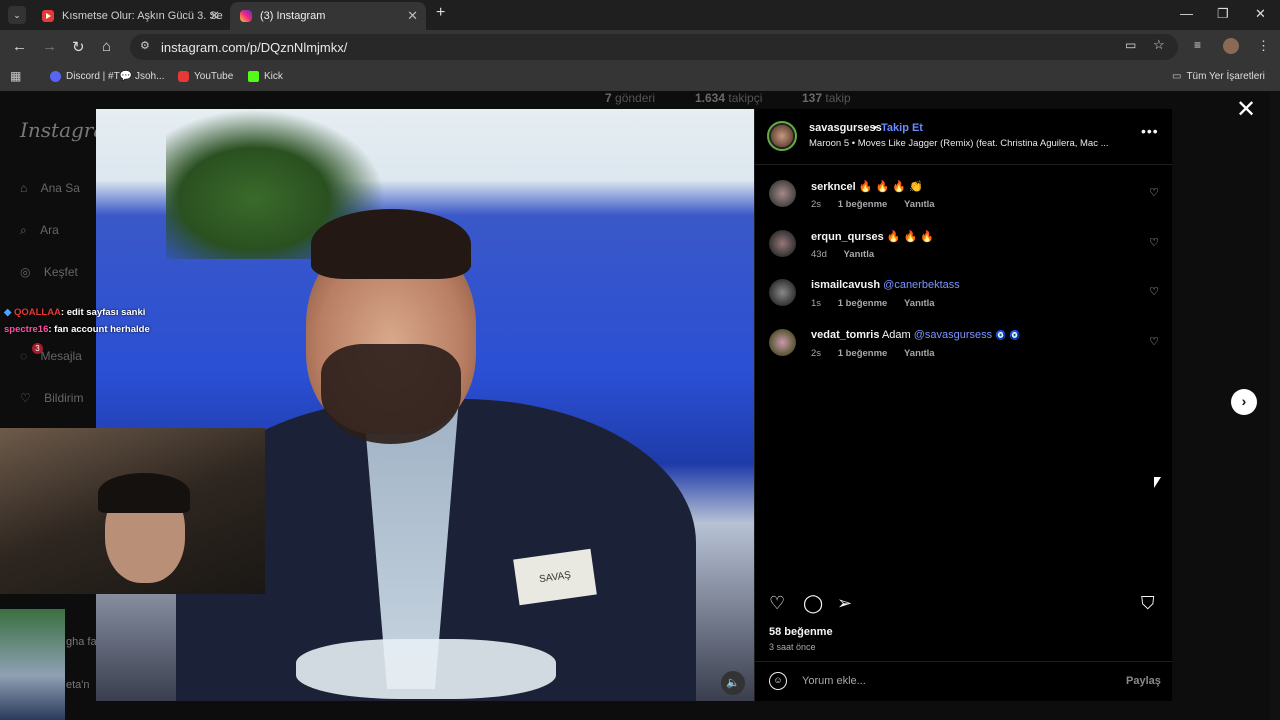 This screenshot has width=1280, height=720. I want to click on post-comment-button: Paylaş, so click(1143, 681).